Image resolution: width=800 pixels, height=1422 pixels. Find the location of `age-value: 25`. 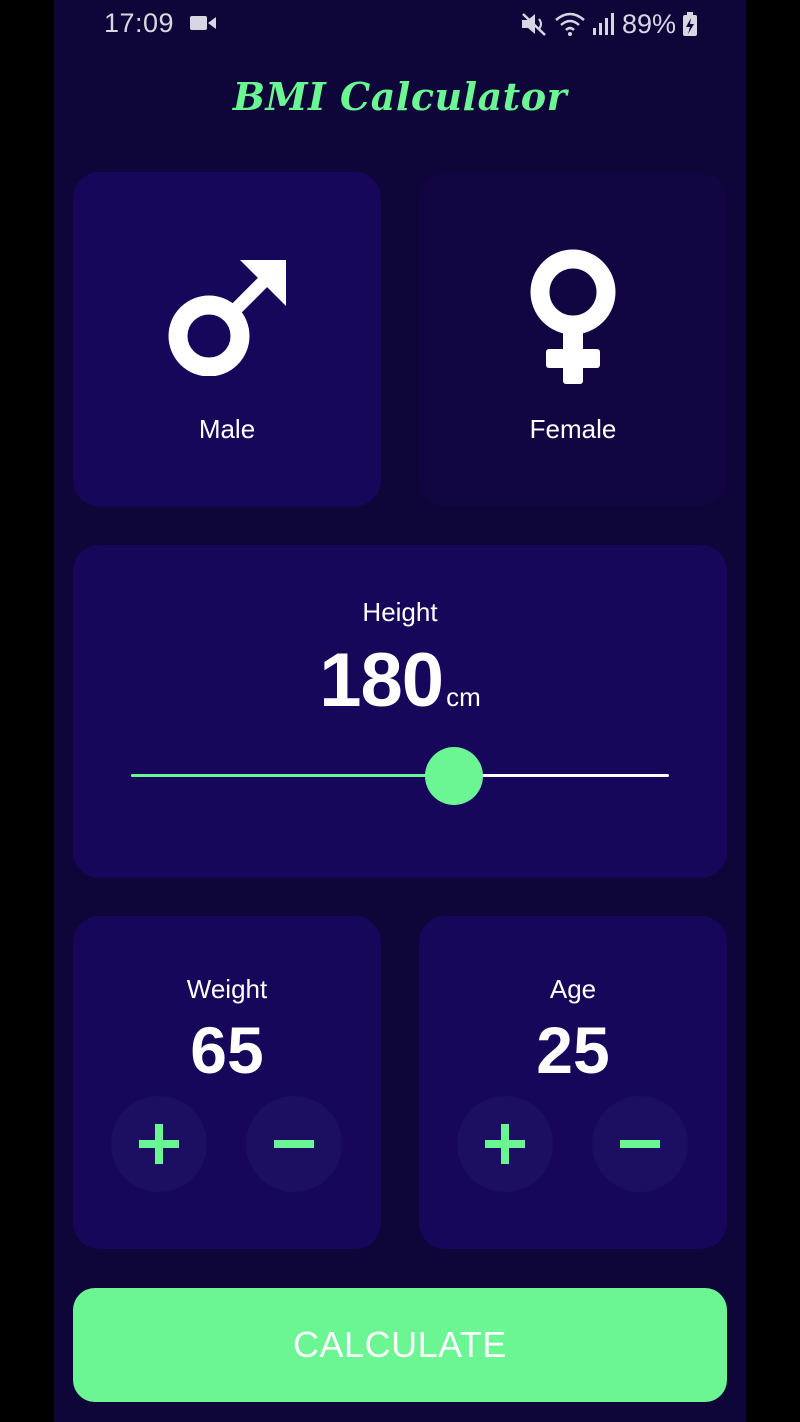

age-value: 25 is located at coordinates (573, 1050).